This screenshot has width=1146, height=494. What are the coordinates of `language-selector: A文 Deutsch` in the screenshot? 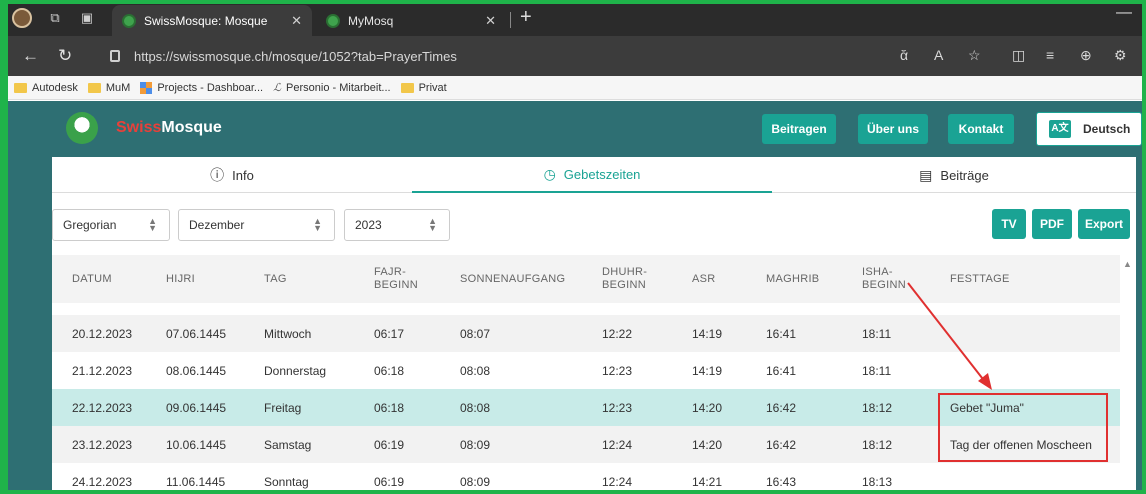 It's located at (1089, 129).